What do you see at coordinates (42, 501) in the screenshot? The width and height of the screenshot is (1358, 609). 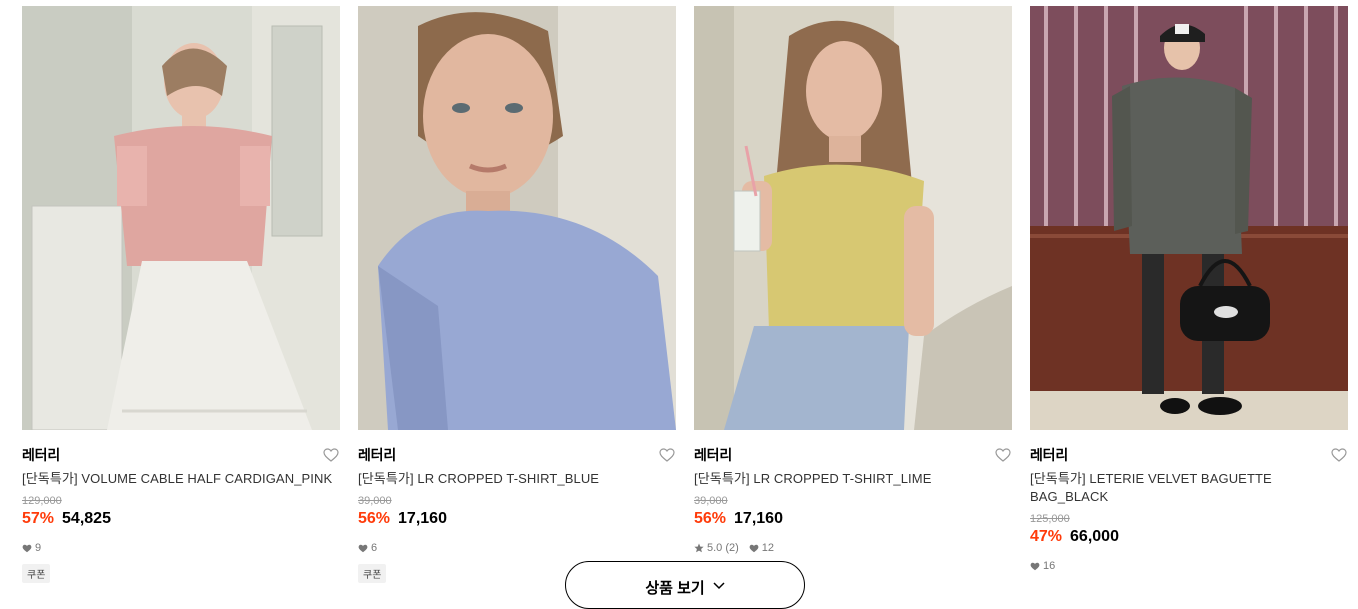 I see `original-price: 129,000` at bounding box center [42, 501].